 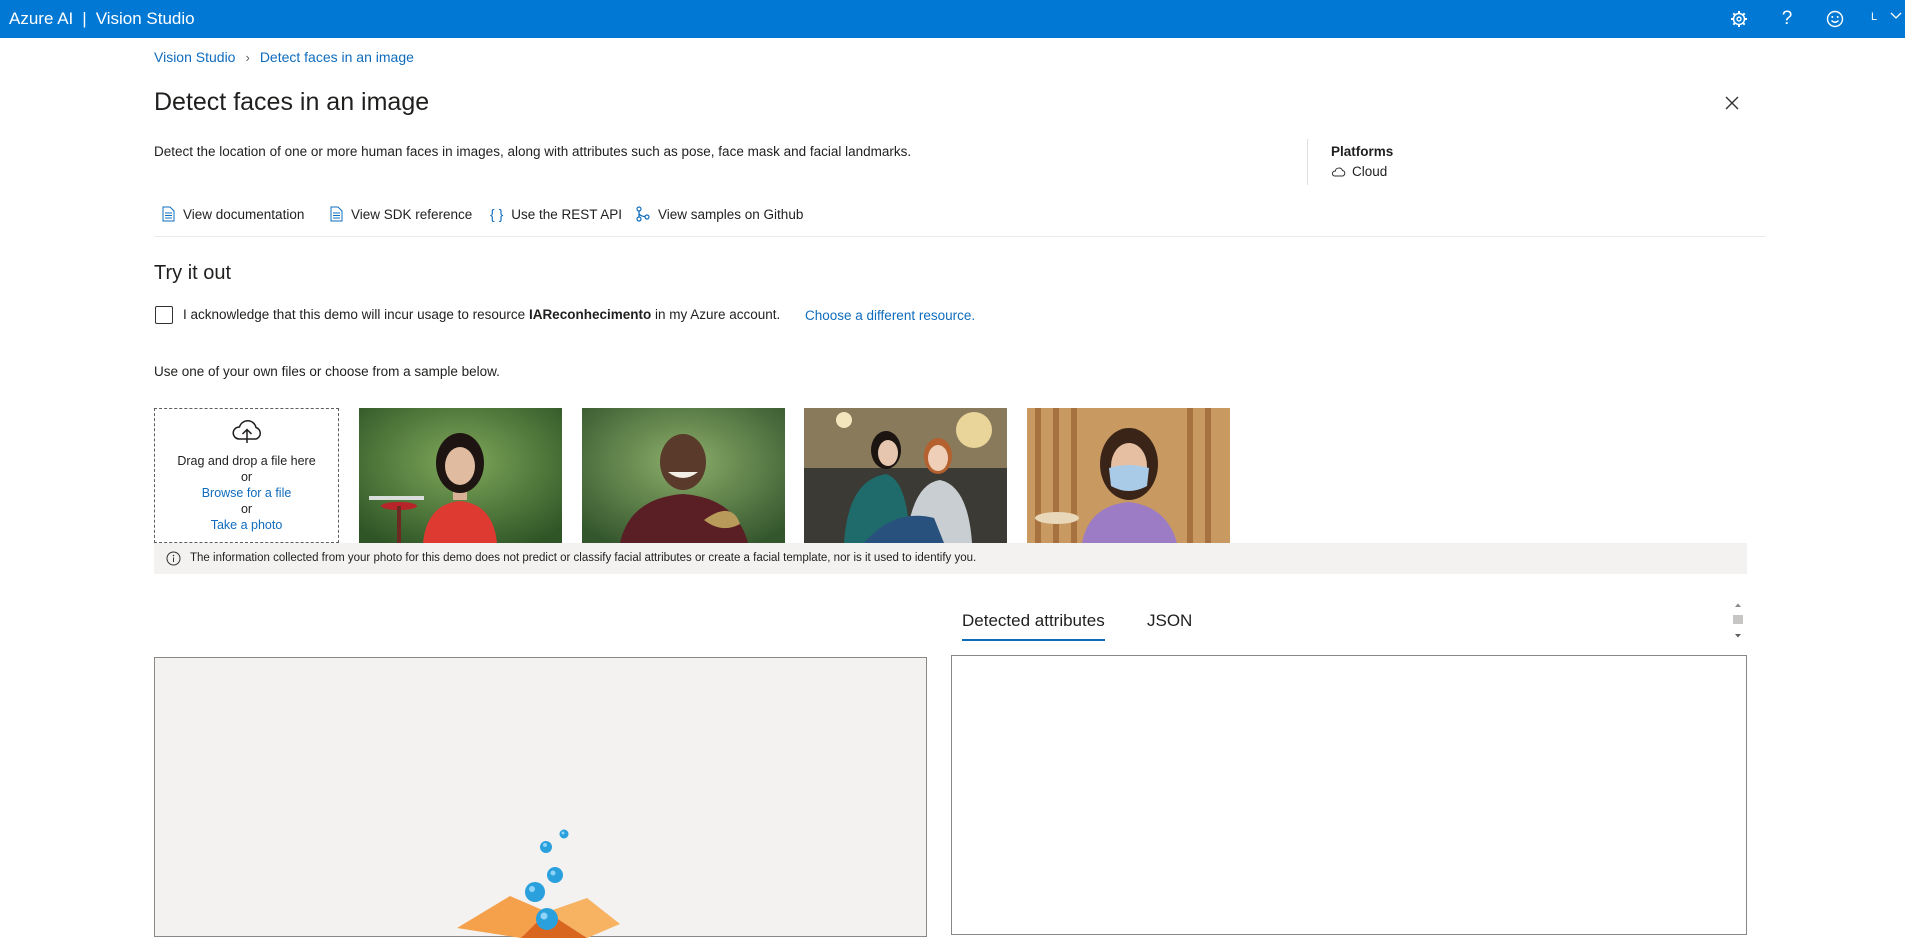 What do you see at coordinates (1349, 795) in the screenshot?
I see `detected-attributes-panel` at bounding box center [1349, 795].